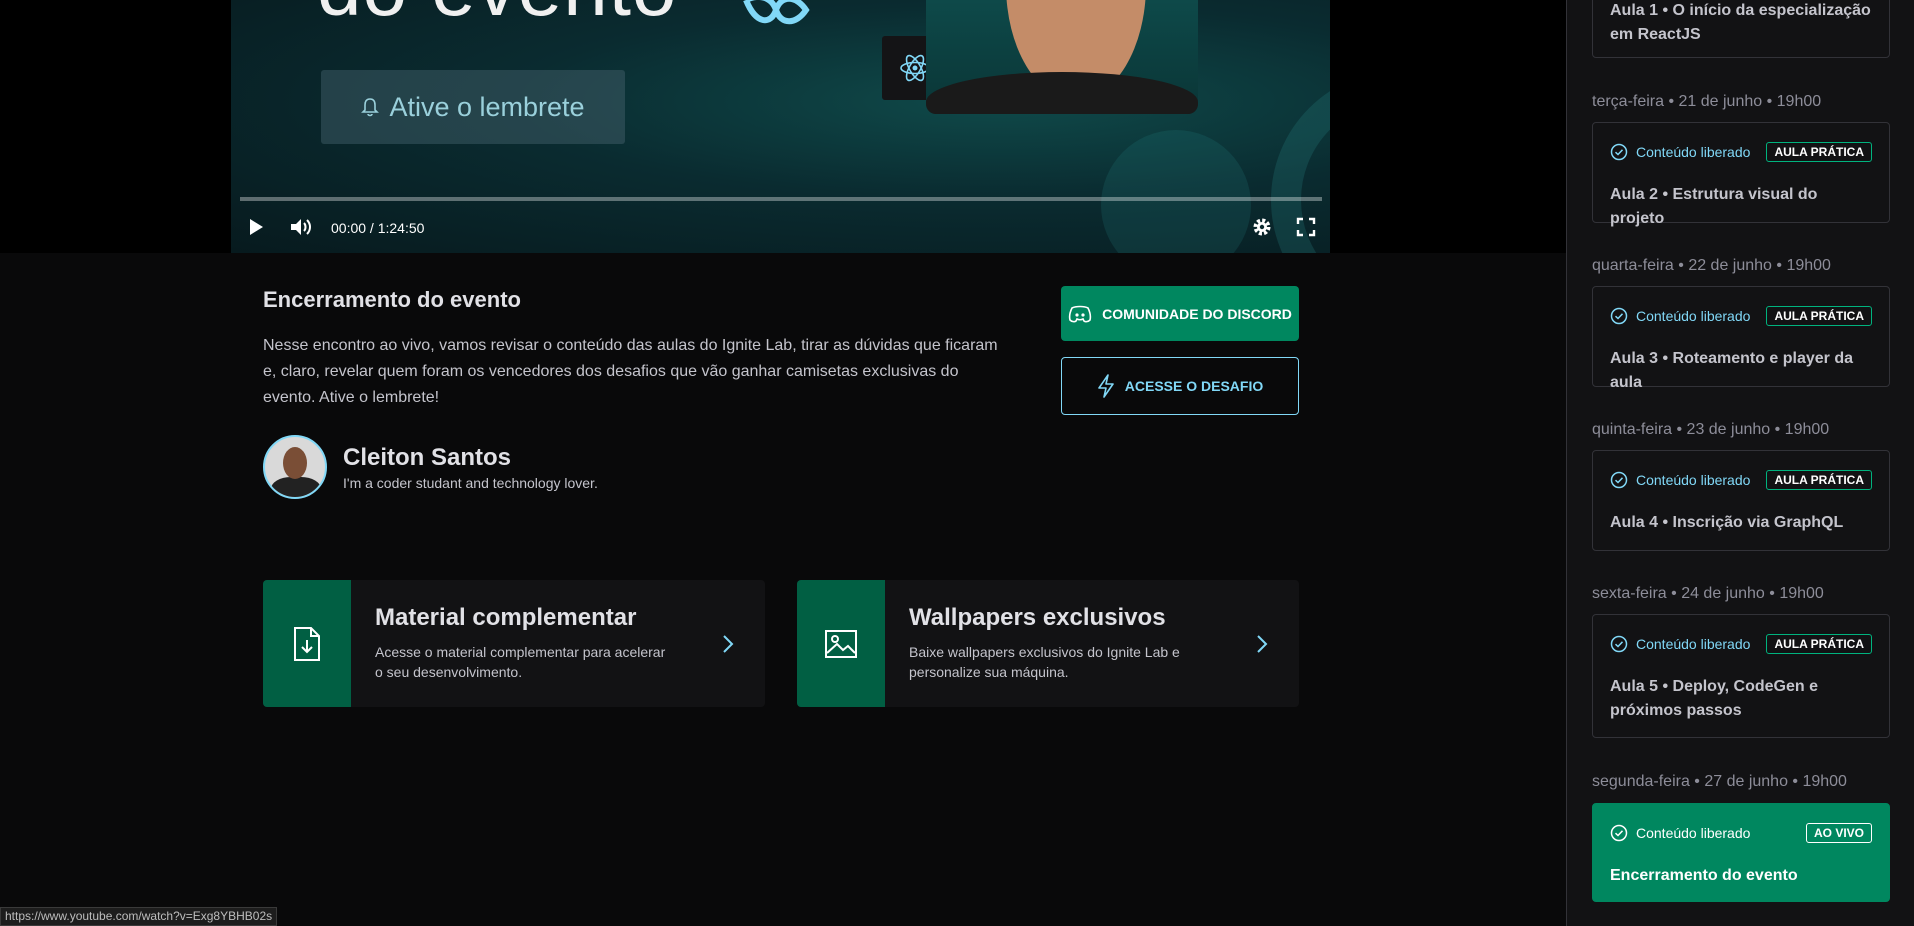  I want to click on play-button, so click(256, 227).